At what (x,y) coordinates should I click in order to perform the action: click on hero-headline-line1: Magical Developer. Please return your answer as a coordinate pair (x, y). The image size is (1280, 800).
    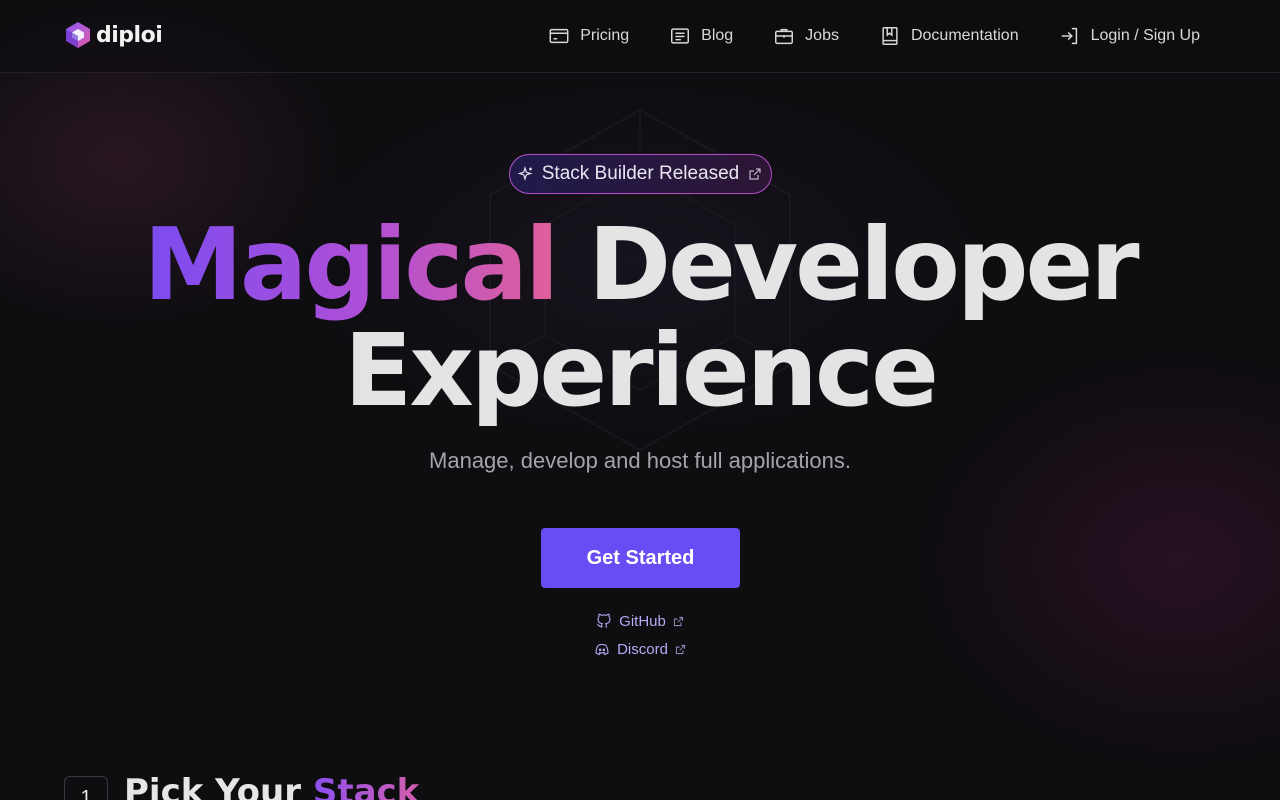
    Looking at the image, I should click on (640, 265).